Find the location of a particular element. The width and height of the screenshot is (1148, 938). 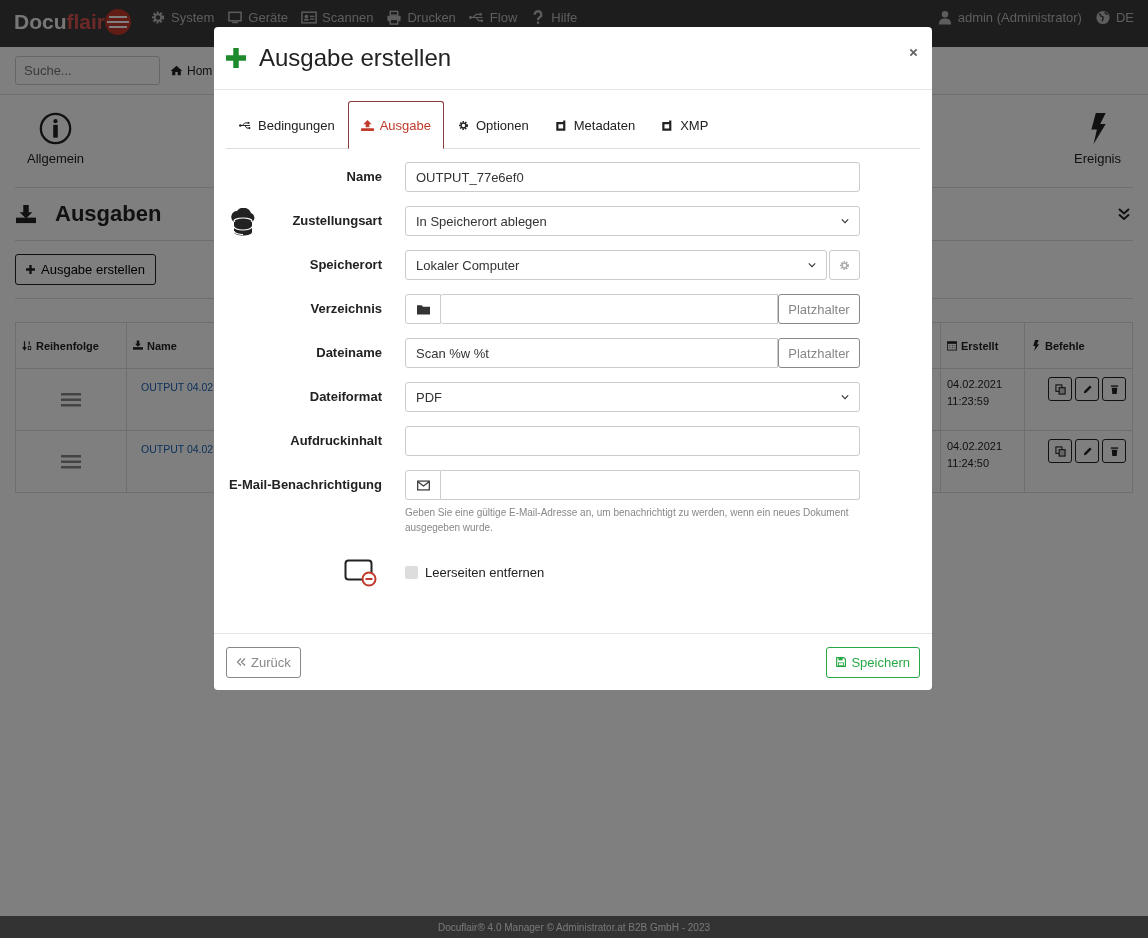

column-header: Erstellt is located at coordinates (983, 346).